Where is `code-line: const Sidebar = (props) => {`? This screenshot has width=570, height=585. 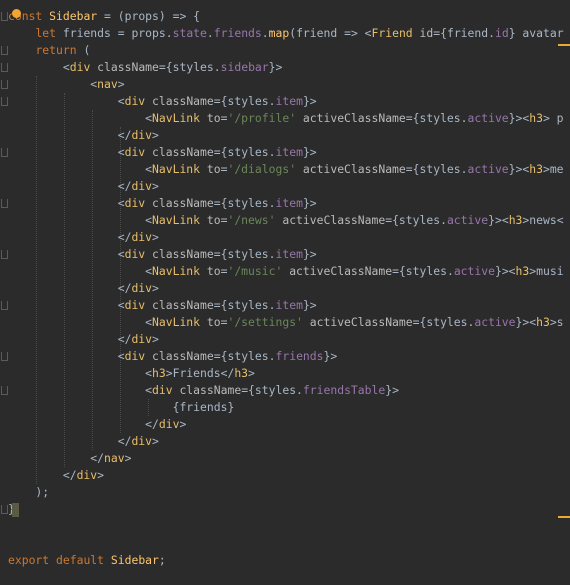 code-line: const Sidebar = (props) => { is located at coordinates (104, 16).